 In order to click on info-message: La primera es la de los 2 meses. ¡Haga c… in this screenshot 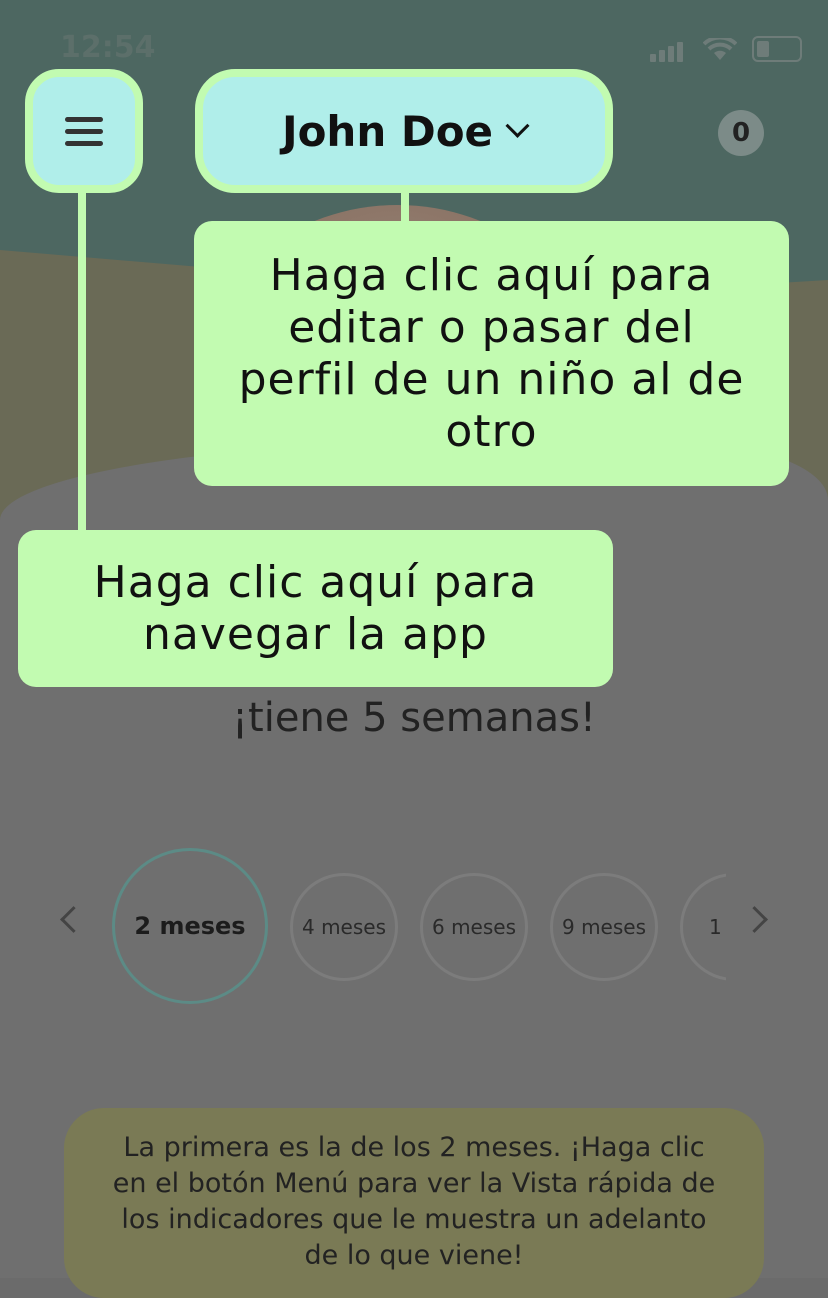, I will do `click(414, 1203)`.